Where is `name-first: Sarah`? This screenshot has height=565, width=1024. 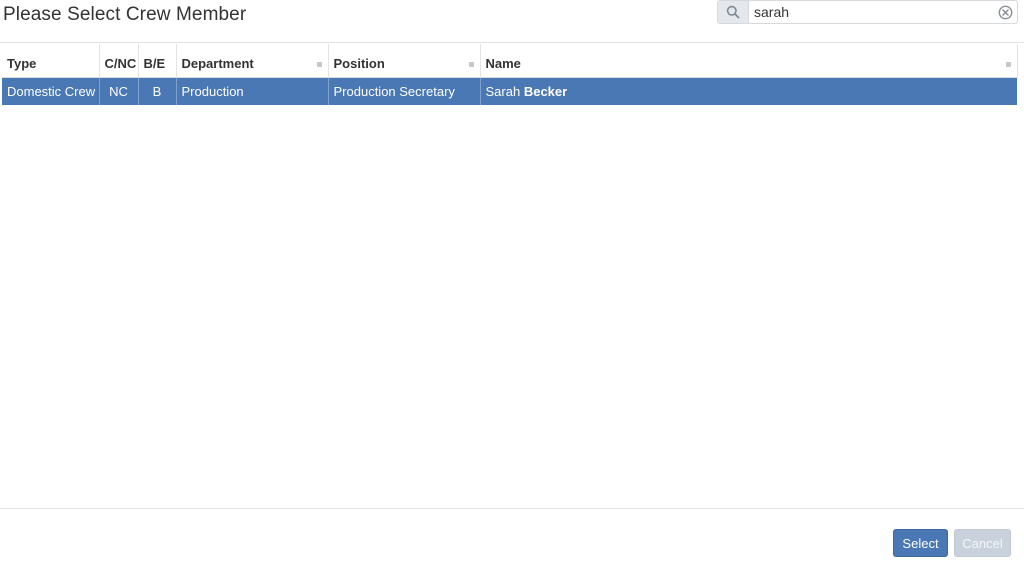
name-first: Sarah is located at coordinates (503, 91).